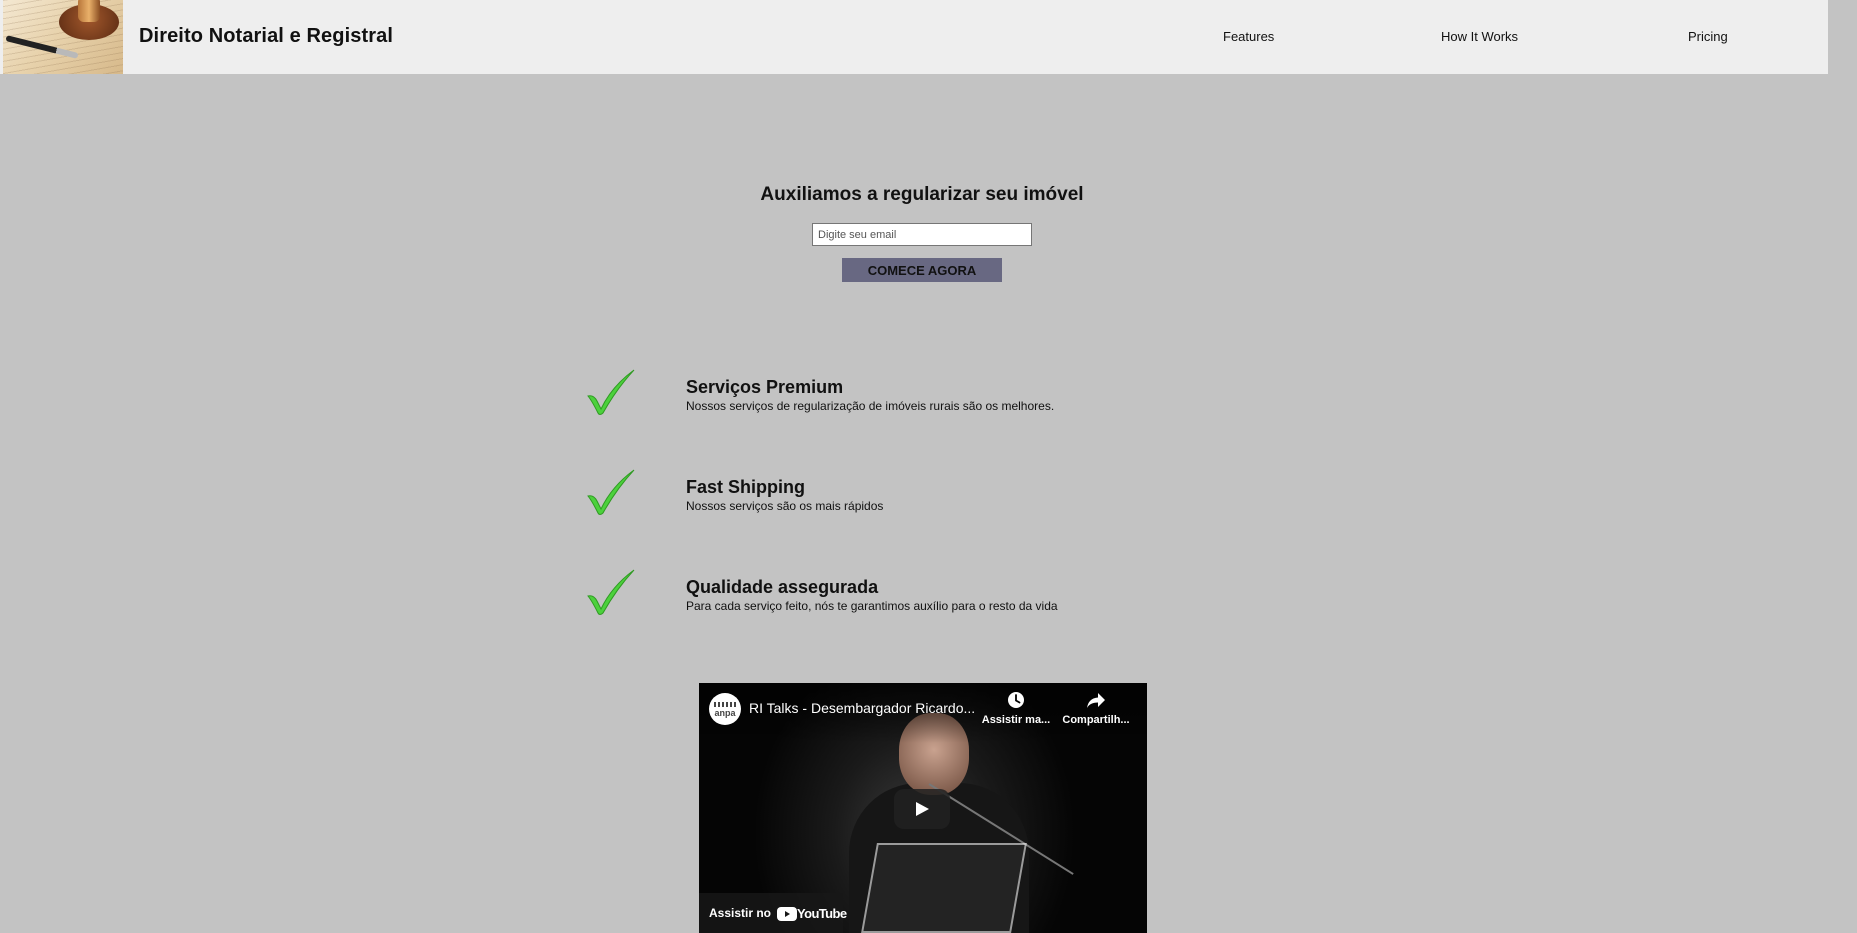 This screenshot has height=933, width=1857. Describe the element at coordinates (89, 11) in the screenshot. I see `logo-seal-handle` at that location.